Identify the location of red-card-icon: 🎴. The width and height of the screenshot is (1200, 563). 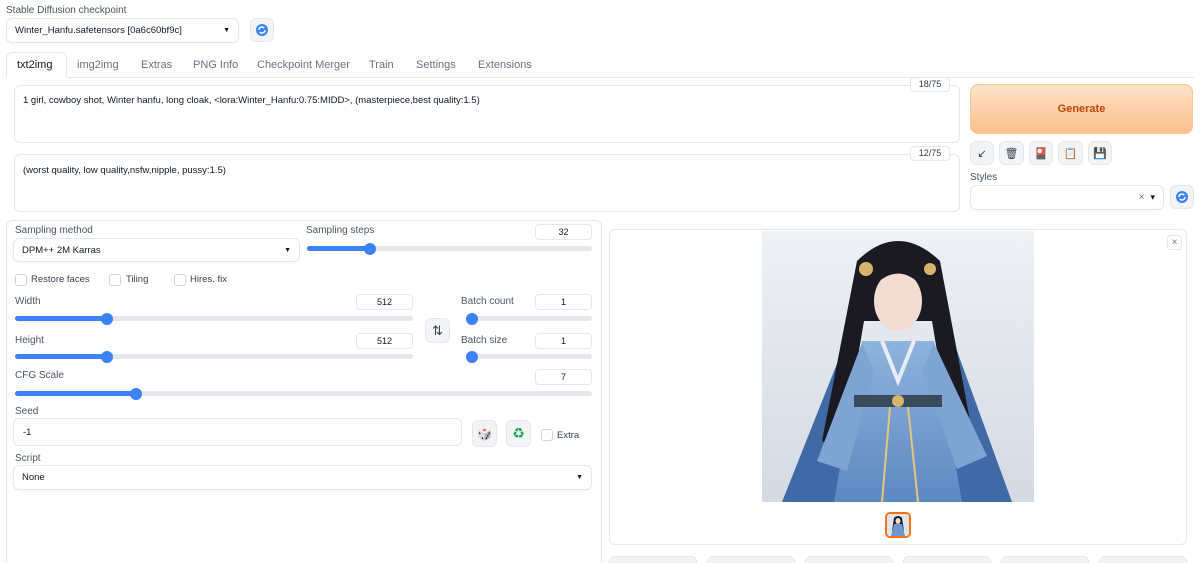
(1041, 153).